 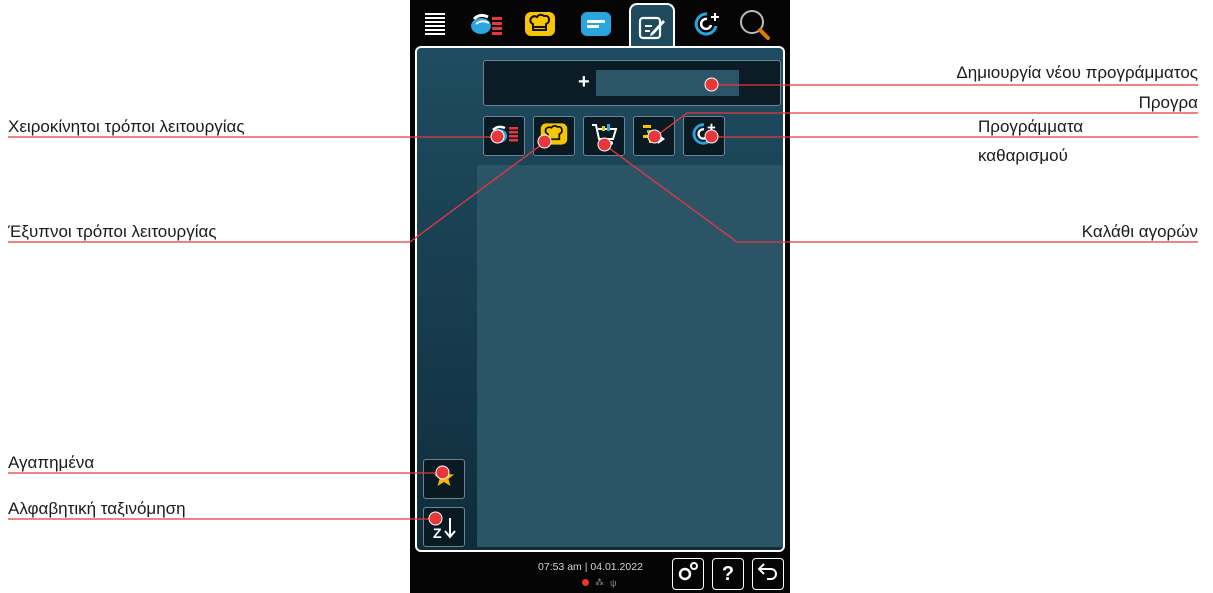 What do you see at coordinates (51, 462) in the screenshot?
I see `label-favorites: Αγαπημένα` at bounding box center [51, 462].